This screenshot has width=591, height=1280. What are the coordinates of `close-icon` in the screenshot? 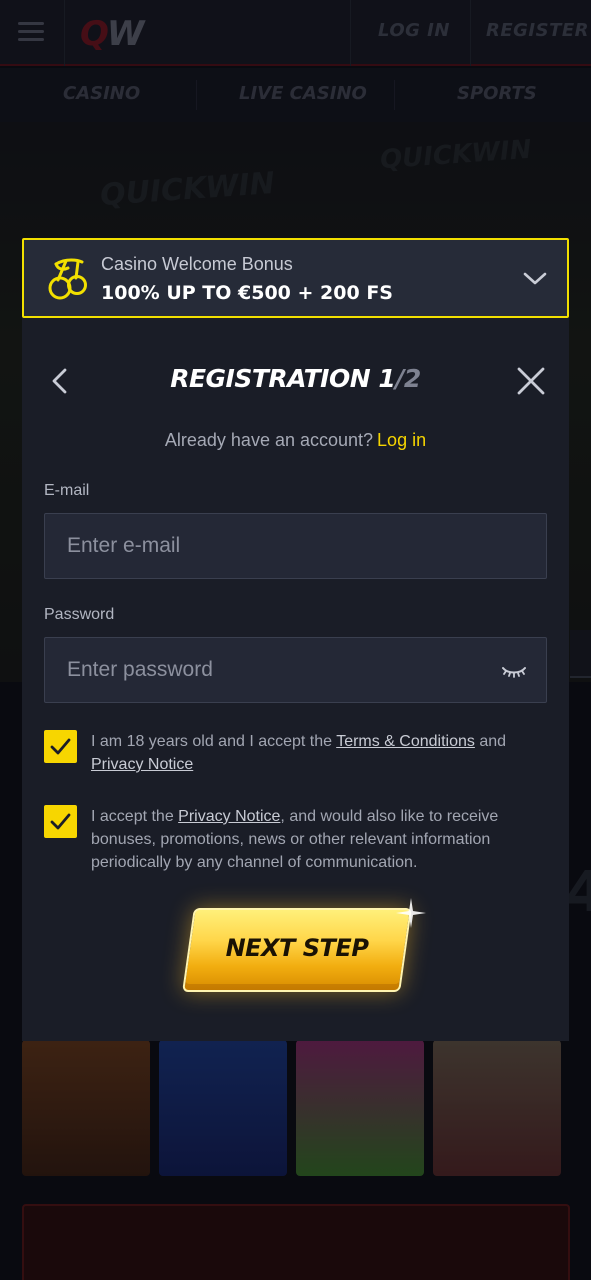 It's located at (531, 381).